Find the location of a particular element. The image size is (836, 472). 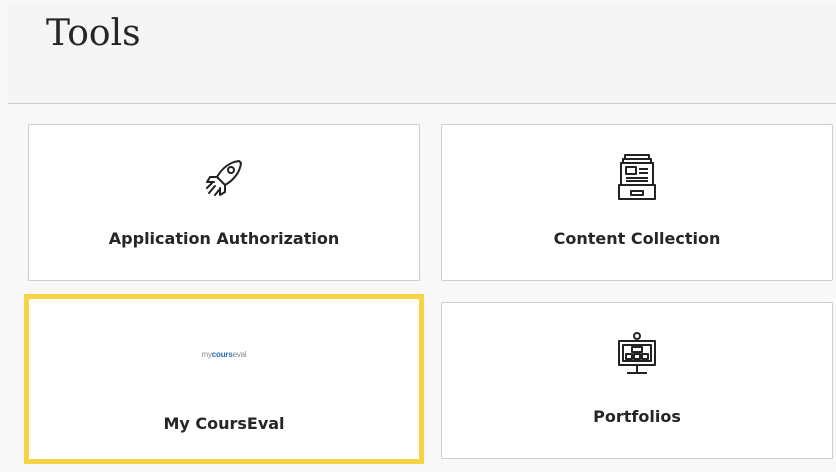

tool-label: Portfolios is located at coordinates (637, 416).